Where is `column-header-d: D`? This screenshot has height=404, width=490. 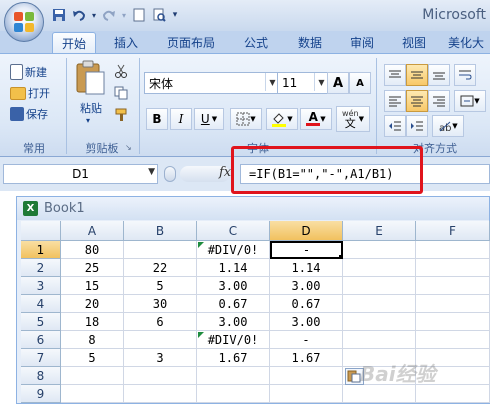
column-header-d: D is located at coordinates (306, 231).